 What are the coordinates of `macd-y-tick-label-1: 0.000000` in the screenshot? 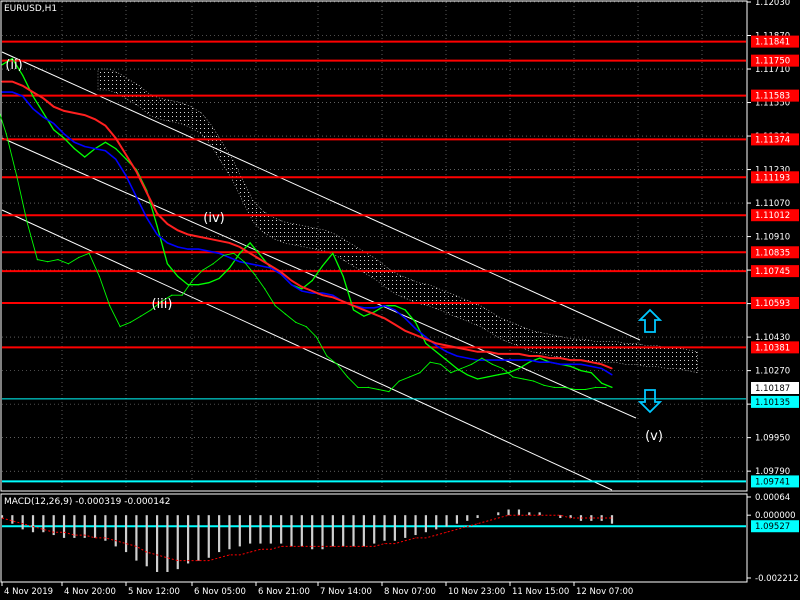 It's located at (775, 516).